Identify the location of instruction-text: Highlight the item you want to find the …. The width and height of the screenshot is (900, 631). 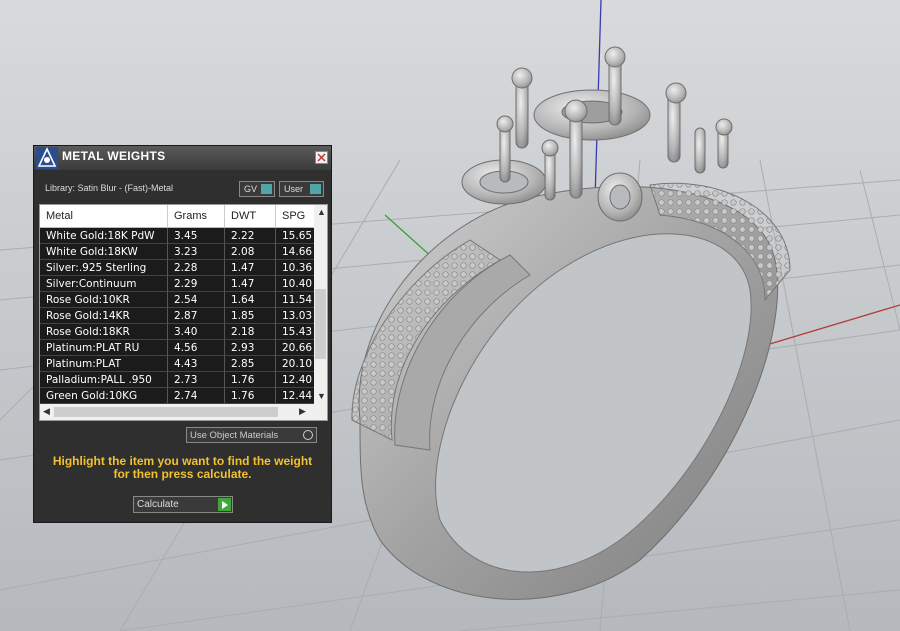
(182, 468).